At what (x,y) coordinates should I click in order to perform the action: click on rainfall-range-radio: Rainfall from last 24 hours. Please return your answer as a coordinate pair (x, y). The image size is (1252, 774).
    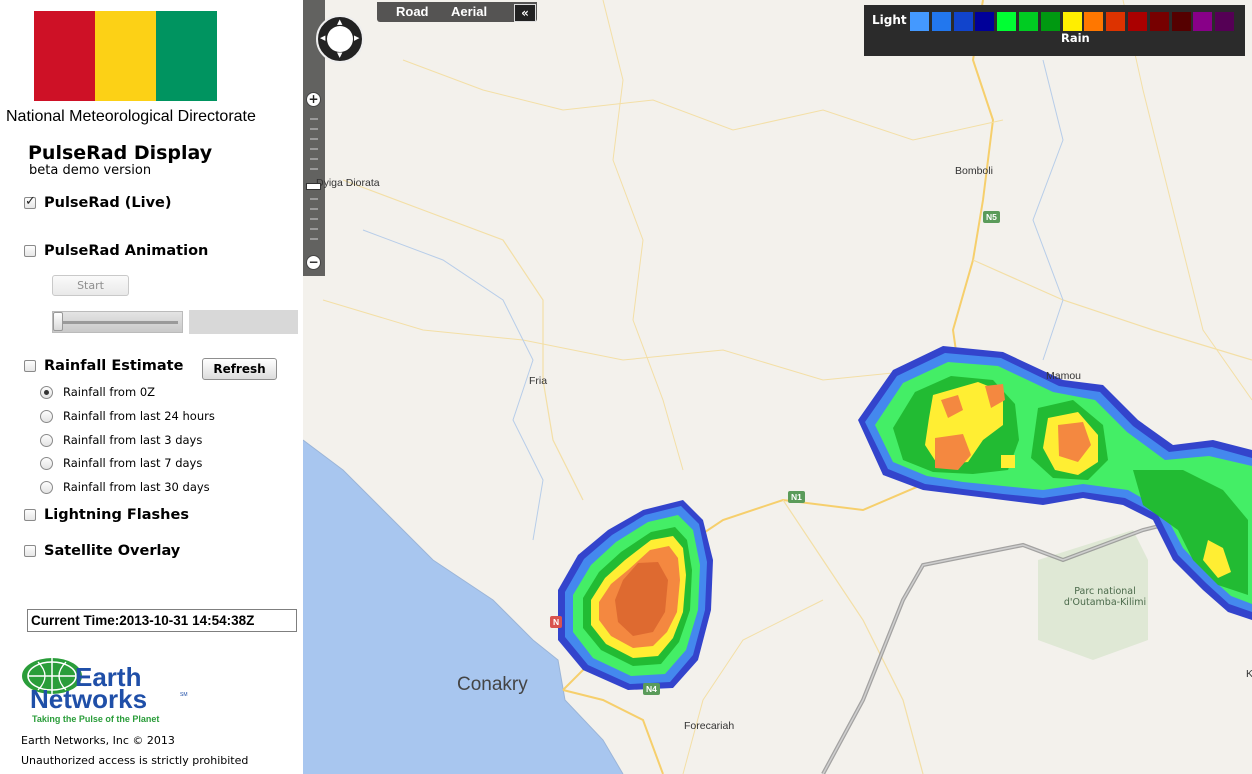
    Looking at the image, I should click on (127, 416).